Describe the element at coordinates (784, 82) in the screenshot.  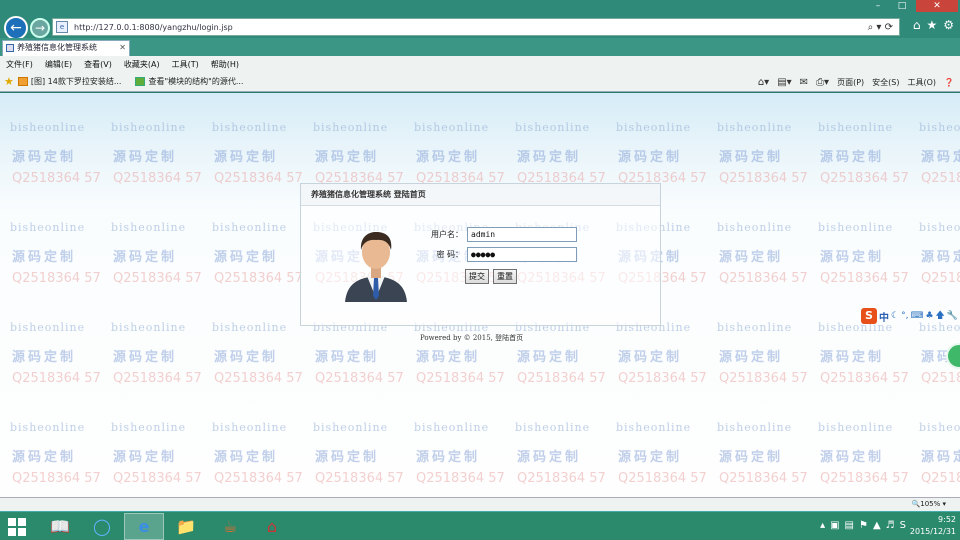
I see `feeds-icon: ▤▾` at that location.